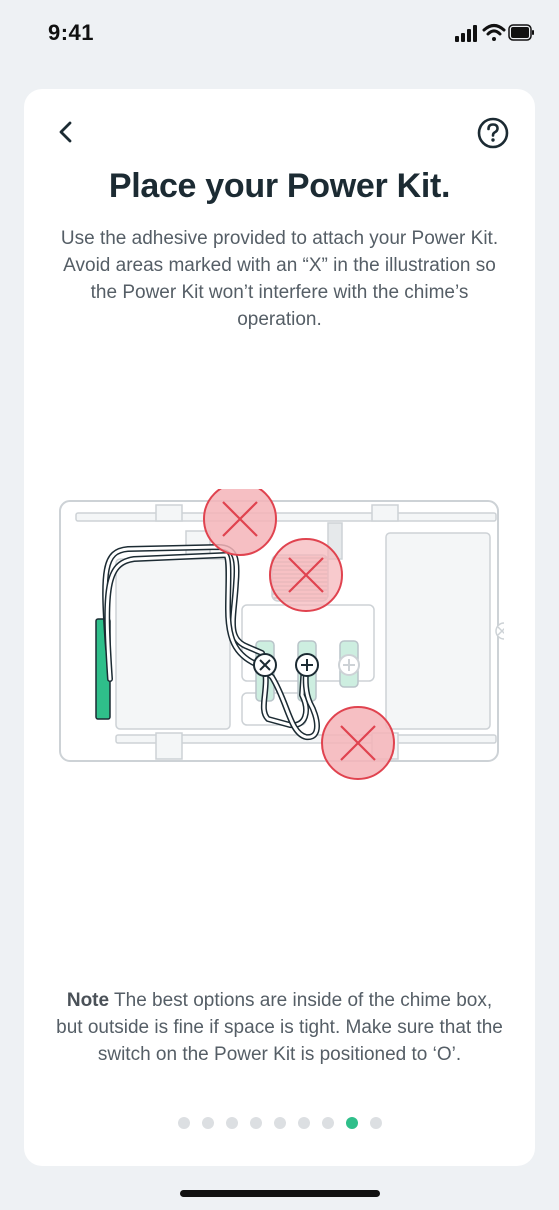  I want to click on cellular-signal-icon, so click(466, 33).